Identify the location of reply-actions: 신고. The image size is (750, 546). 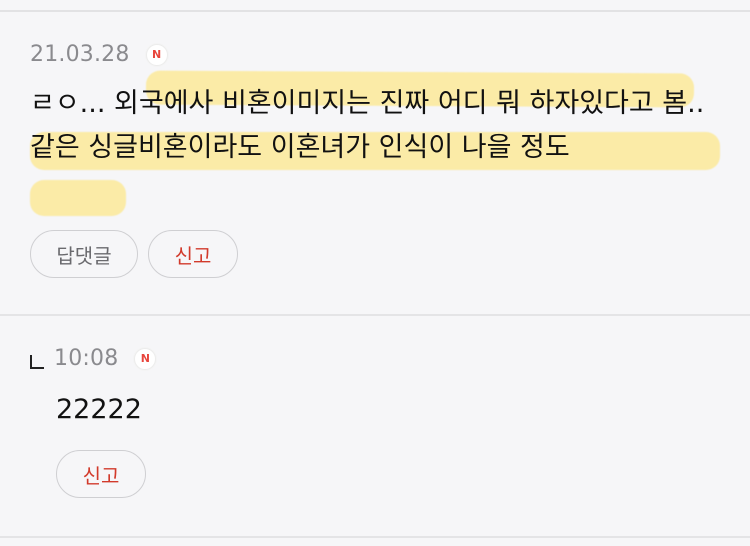
(101, 474).